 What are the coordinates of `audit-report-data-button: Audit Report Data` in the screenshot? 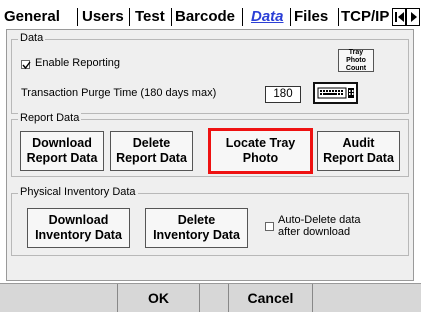 It's located at (358, 151).